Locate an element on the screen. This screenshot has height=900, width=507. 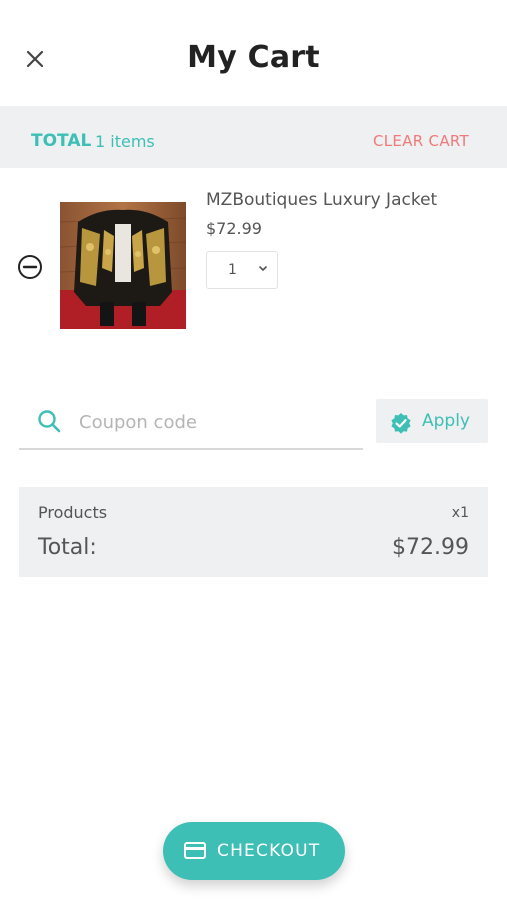
product-image is located at coordinates (123, 265).